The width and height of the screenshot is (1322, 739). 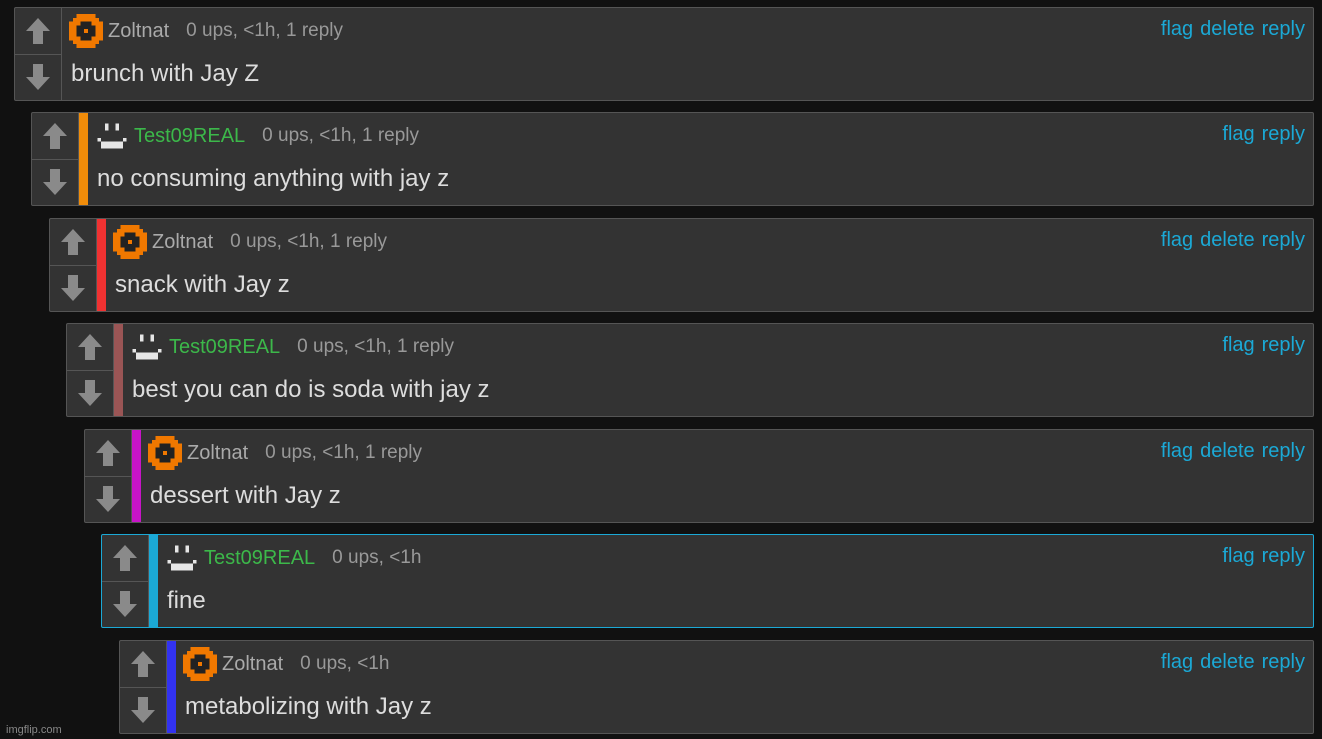 I want to click on comment-text: fine, so click(x=186, y=600).